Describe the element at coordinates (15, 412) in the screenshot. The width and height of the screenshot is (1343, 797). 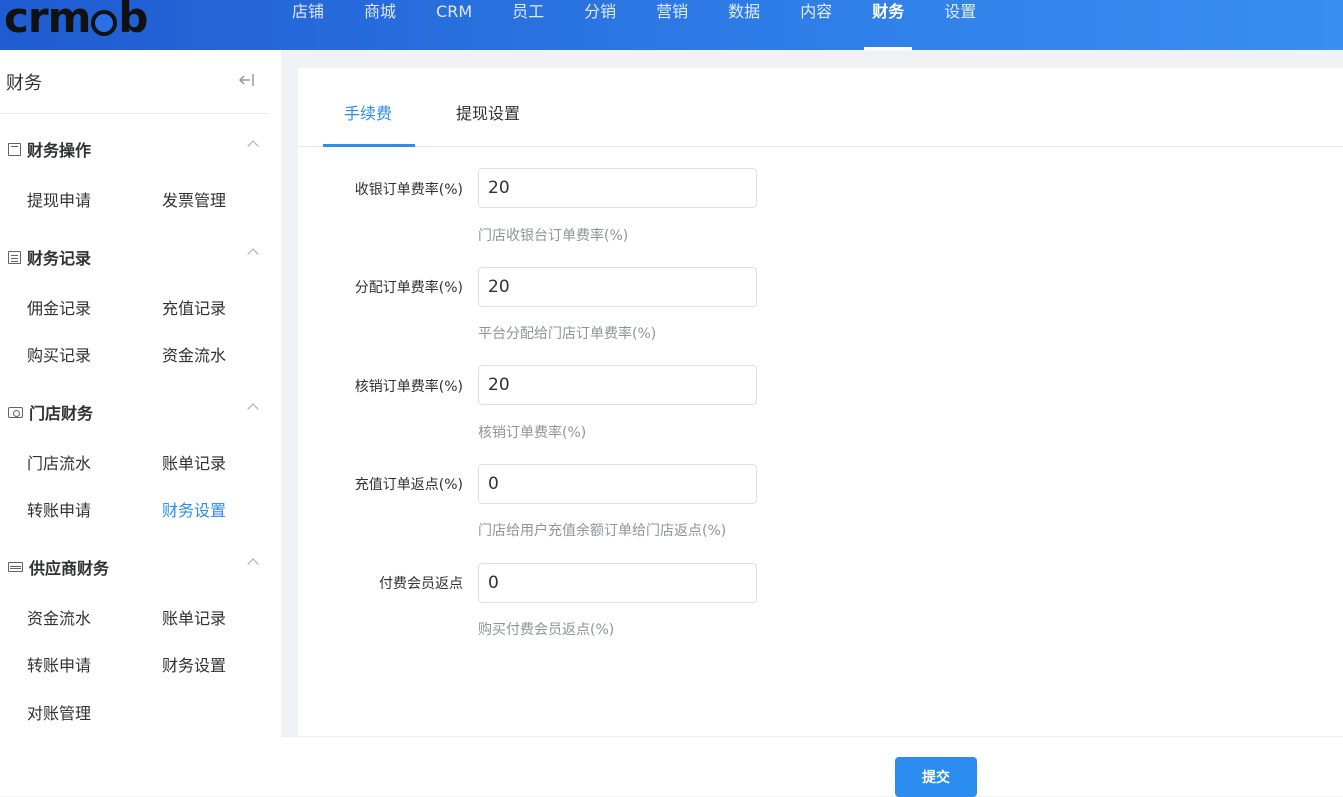
I see `store-icon` at that location.